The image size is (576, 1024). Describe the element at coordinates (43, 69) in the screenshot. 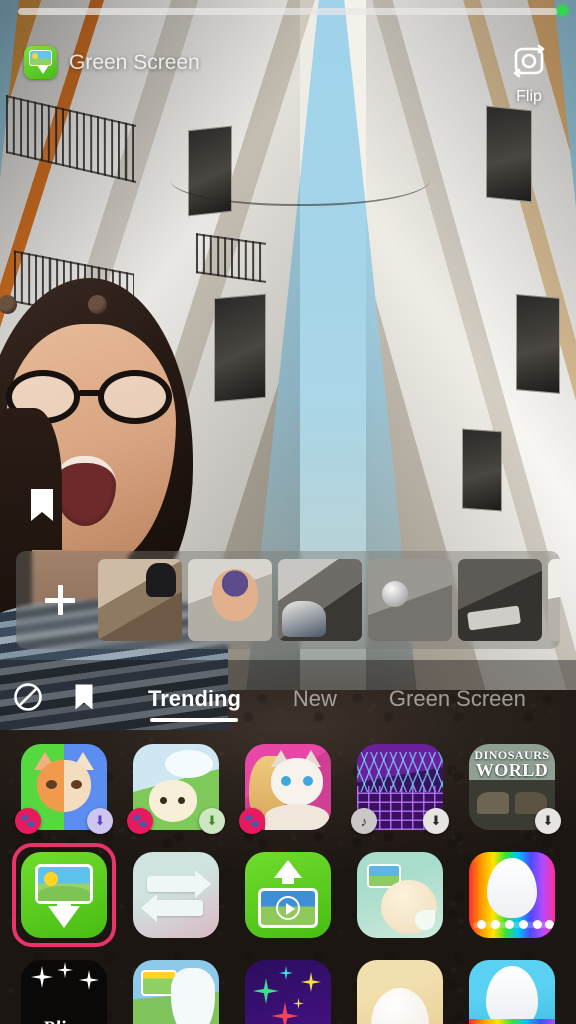

I see `badge-download-arrow` at that location.